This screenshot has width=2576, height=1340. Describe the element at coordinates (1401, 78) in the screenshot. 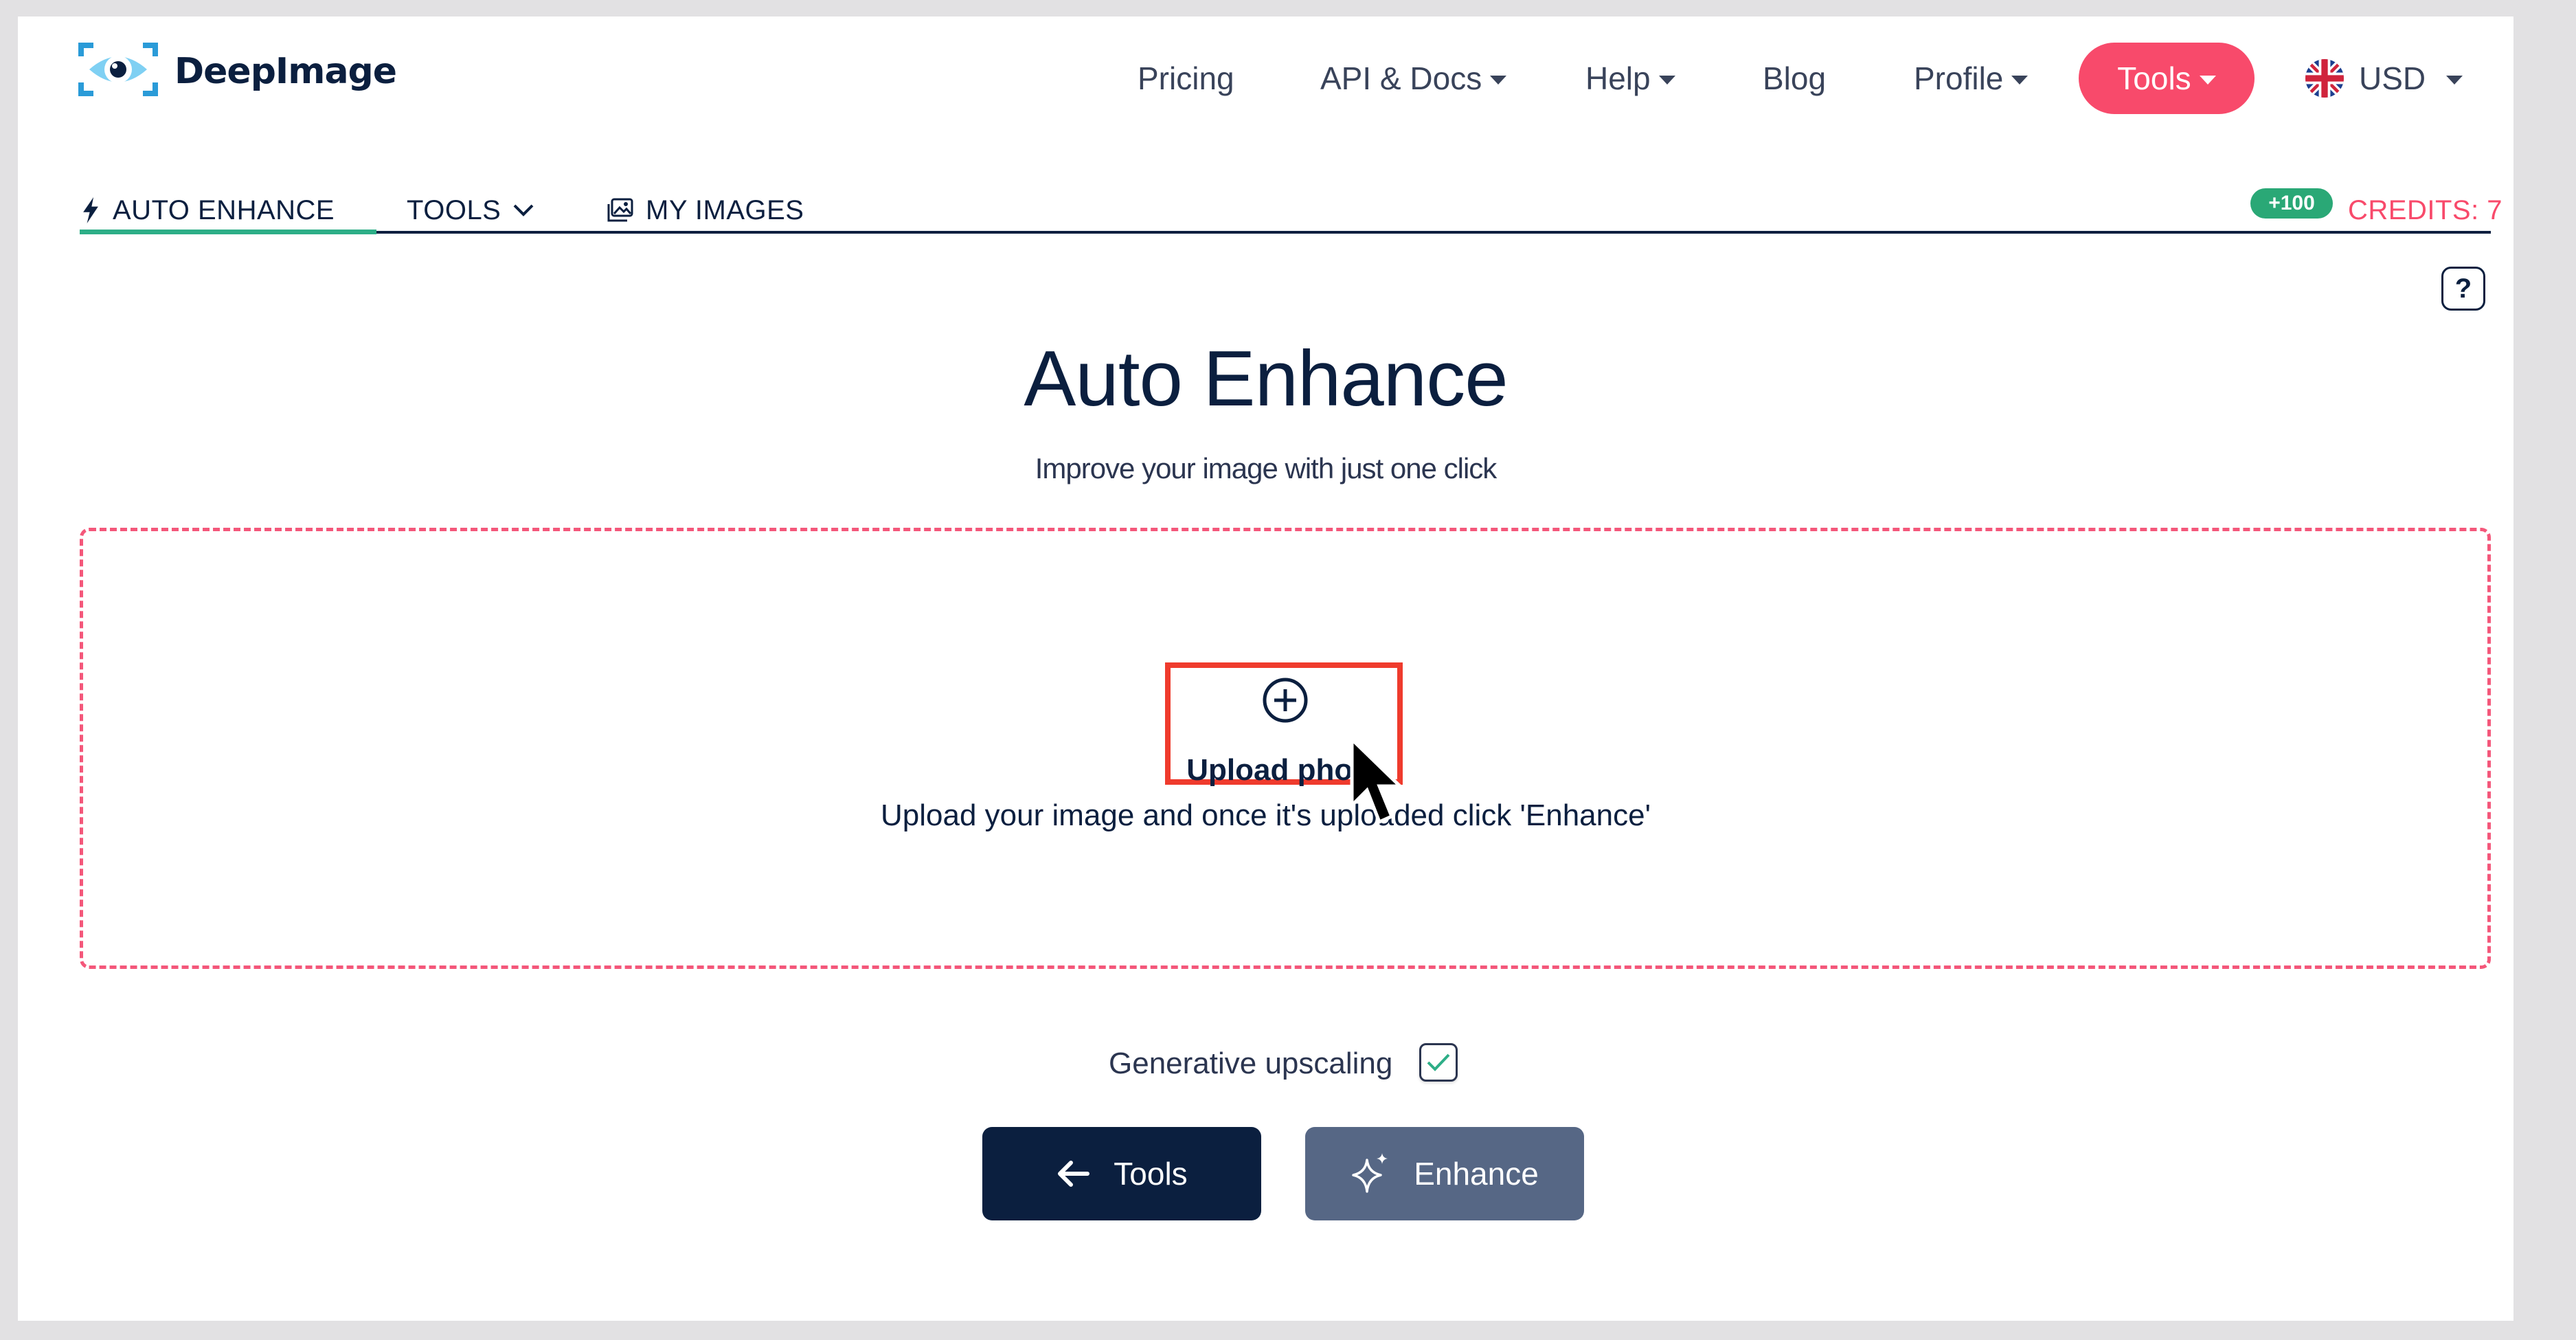

I see `nav-api-docs-label: API & Docs` at that location.